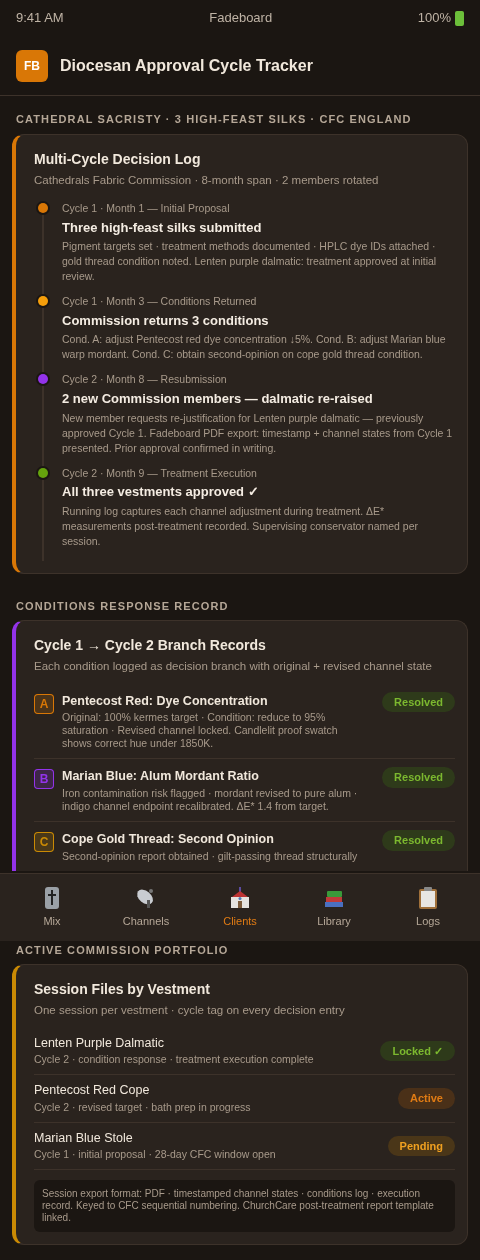  What do you see at coordinates (190, 1011) in the screenshot?
I see `card-subtitle: One session per vestment · cycle tag on every decision entry` at bounding box center [190, 1011].